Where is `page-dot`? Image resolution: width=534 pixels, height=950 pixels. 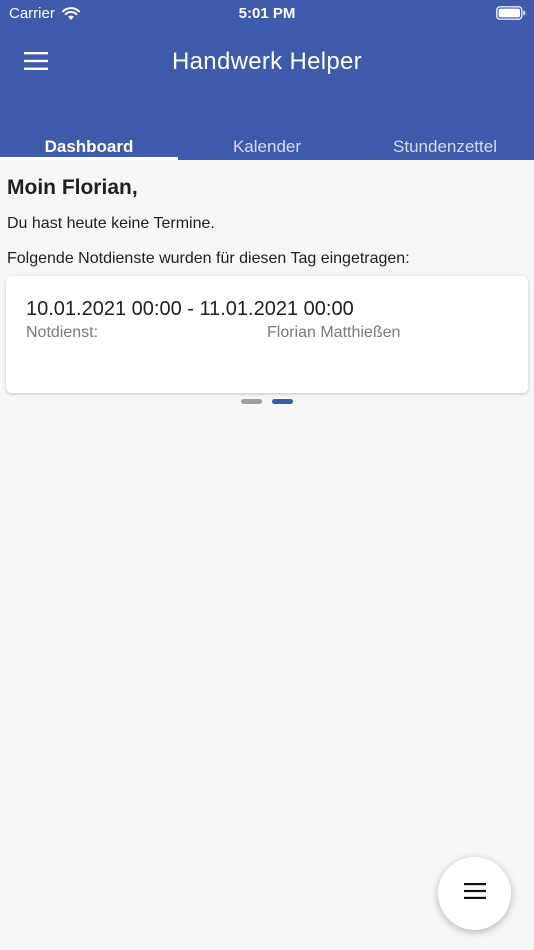 page-dot is located at coordinates (251, 401).